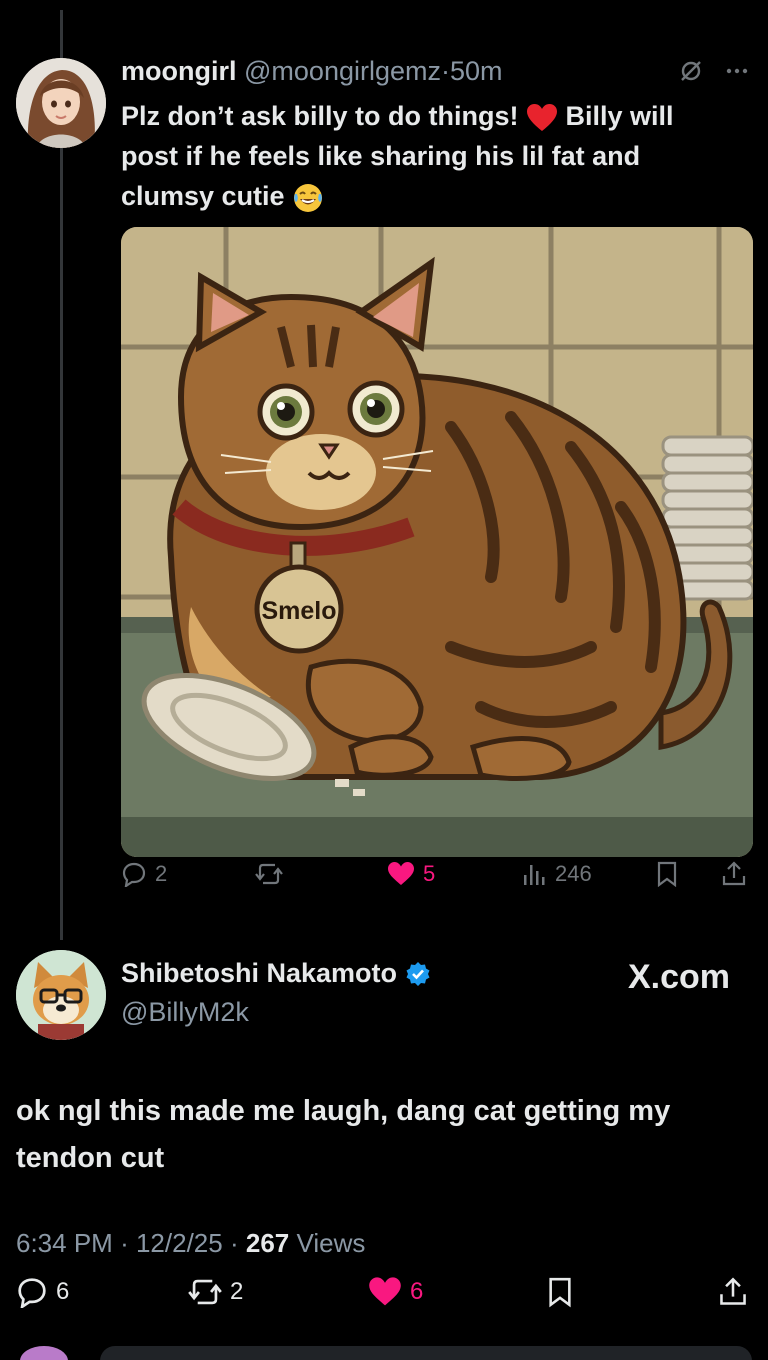  I want to click on meta-sep-1: ·, so click(124, 1243).